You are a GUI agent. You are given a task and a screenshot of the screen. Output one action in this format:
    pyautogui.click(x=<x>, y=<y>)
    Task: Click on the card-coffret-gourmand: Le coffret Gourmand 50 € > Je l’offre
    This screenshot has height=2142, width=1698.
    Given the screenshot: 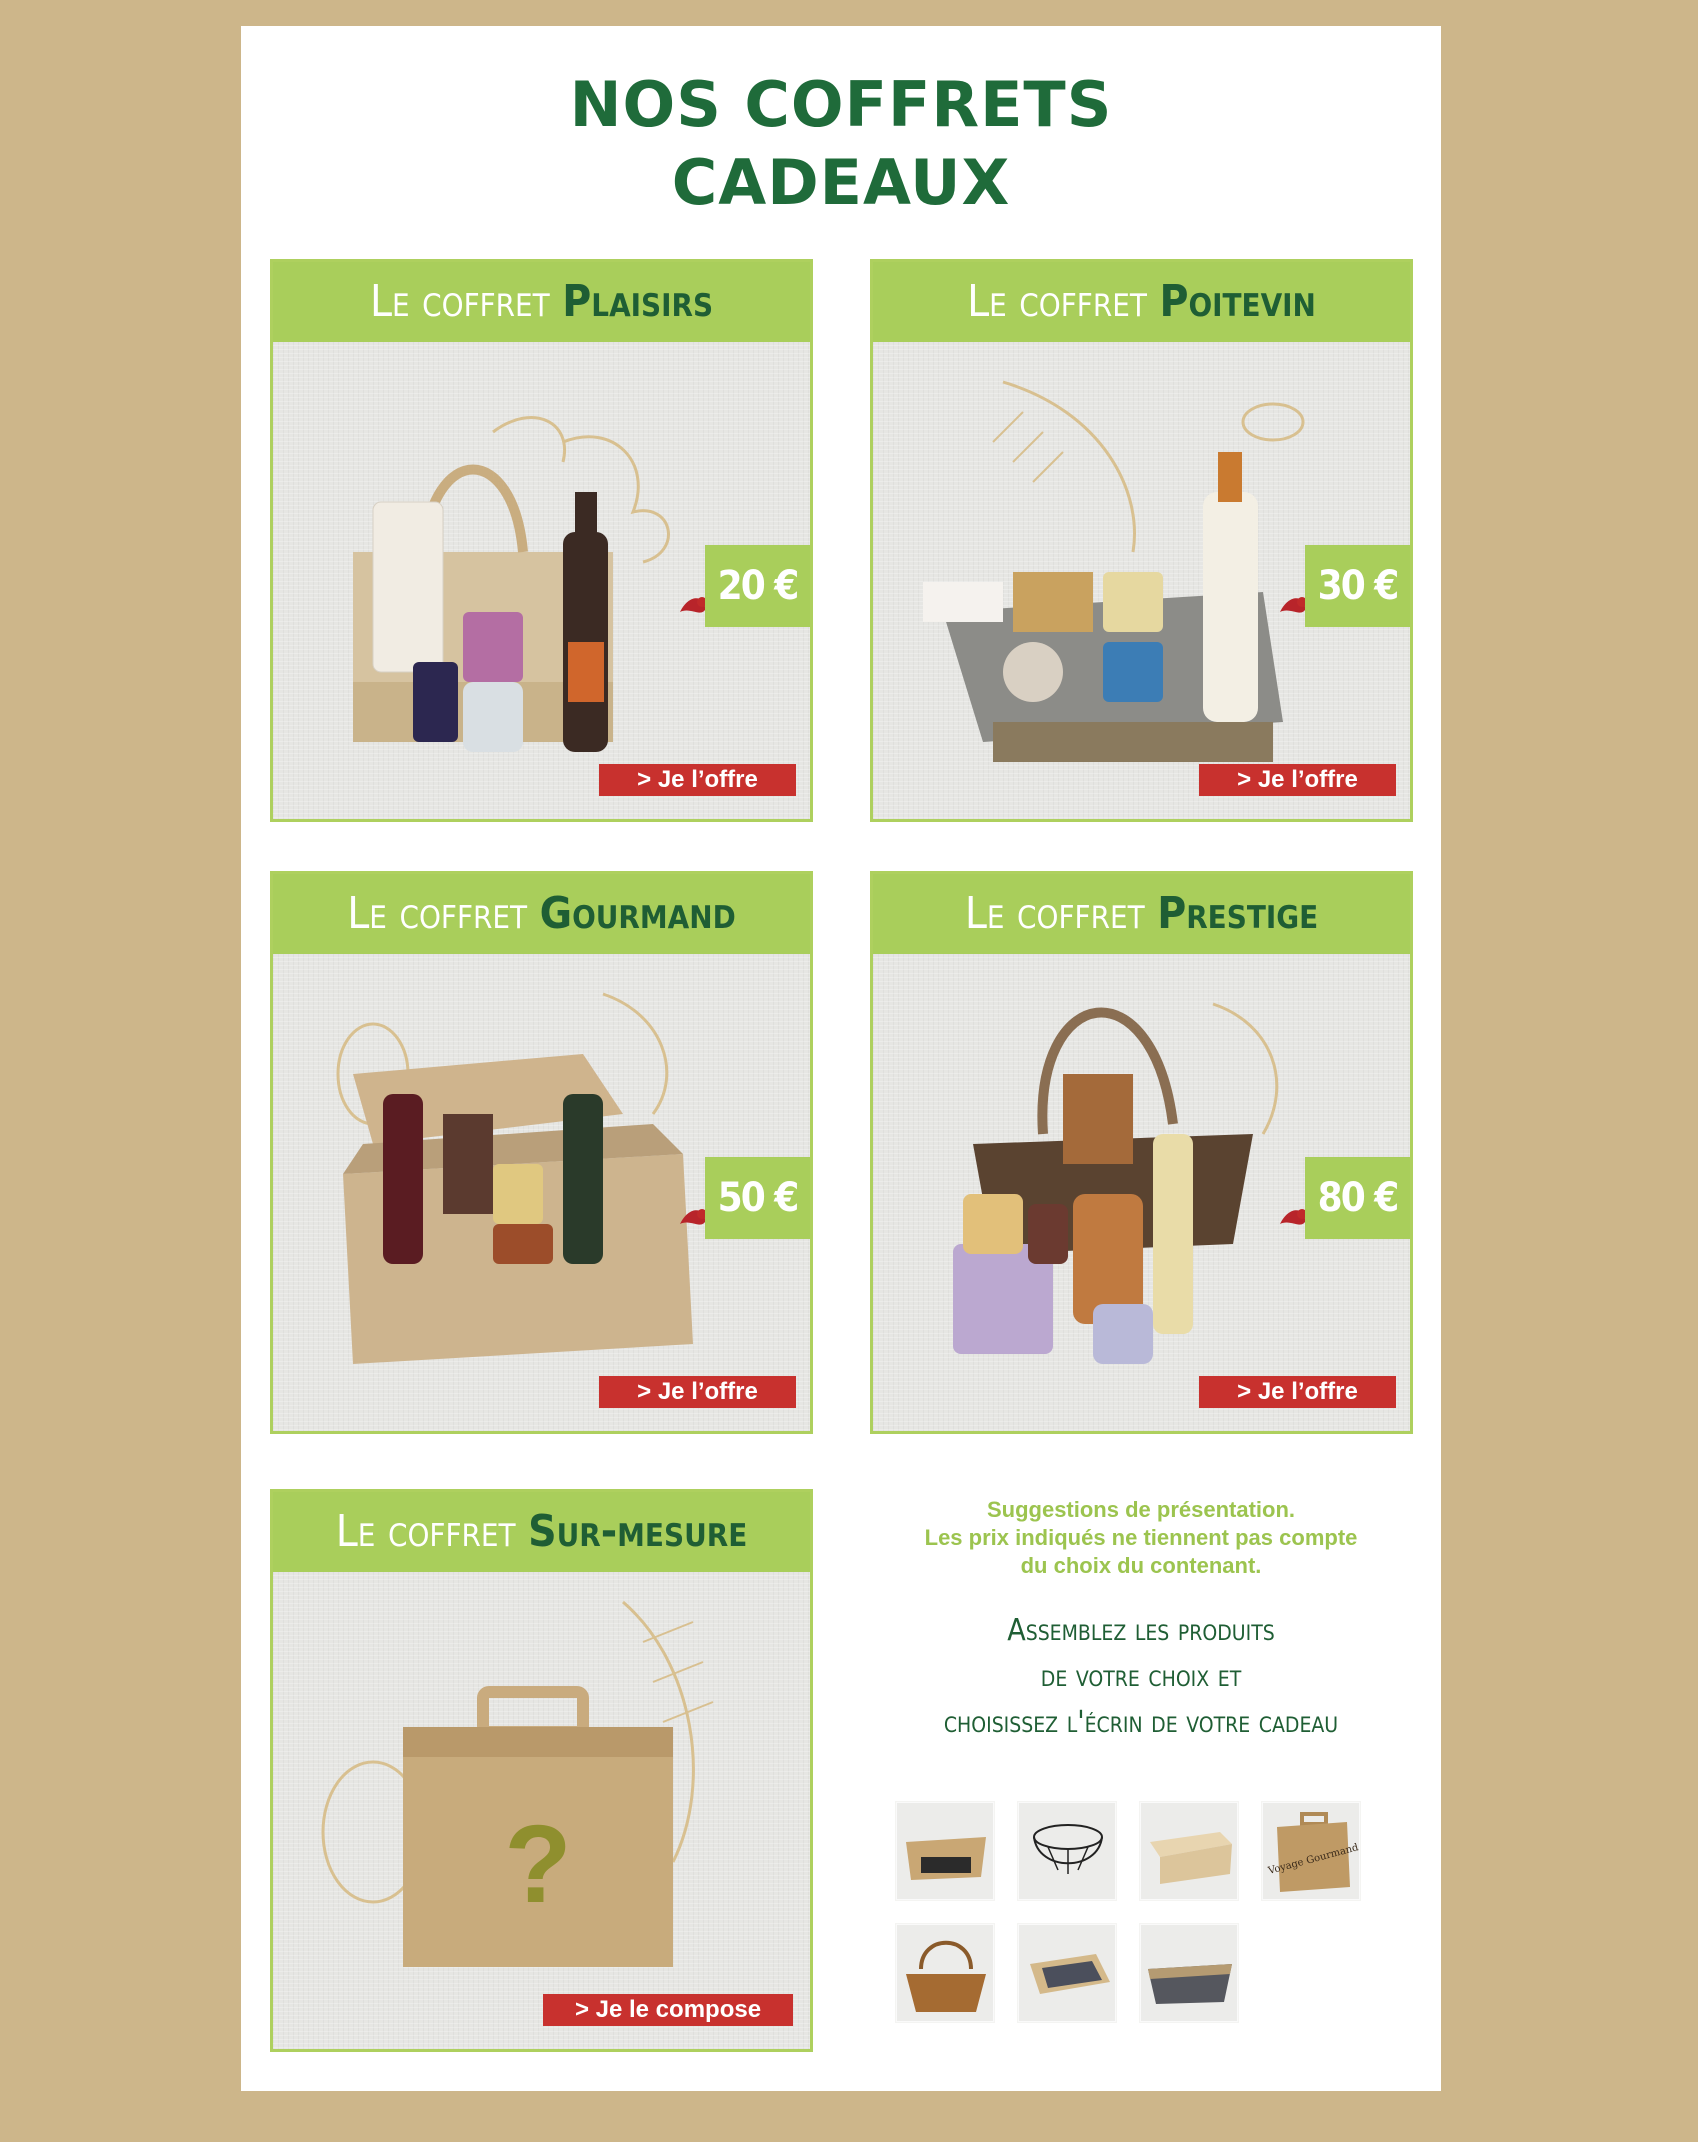 What is the action you would take?
    pyautogui.click(x=541, y=1152)
    